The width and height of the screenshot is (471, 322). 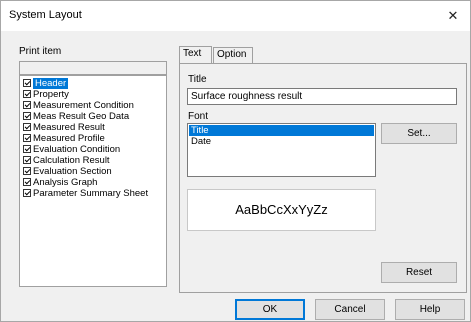 What do you see at coordinates (281, 130) in the screenshot?
I see `font-item-title: Title` at bounding box center [281, 130].